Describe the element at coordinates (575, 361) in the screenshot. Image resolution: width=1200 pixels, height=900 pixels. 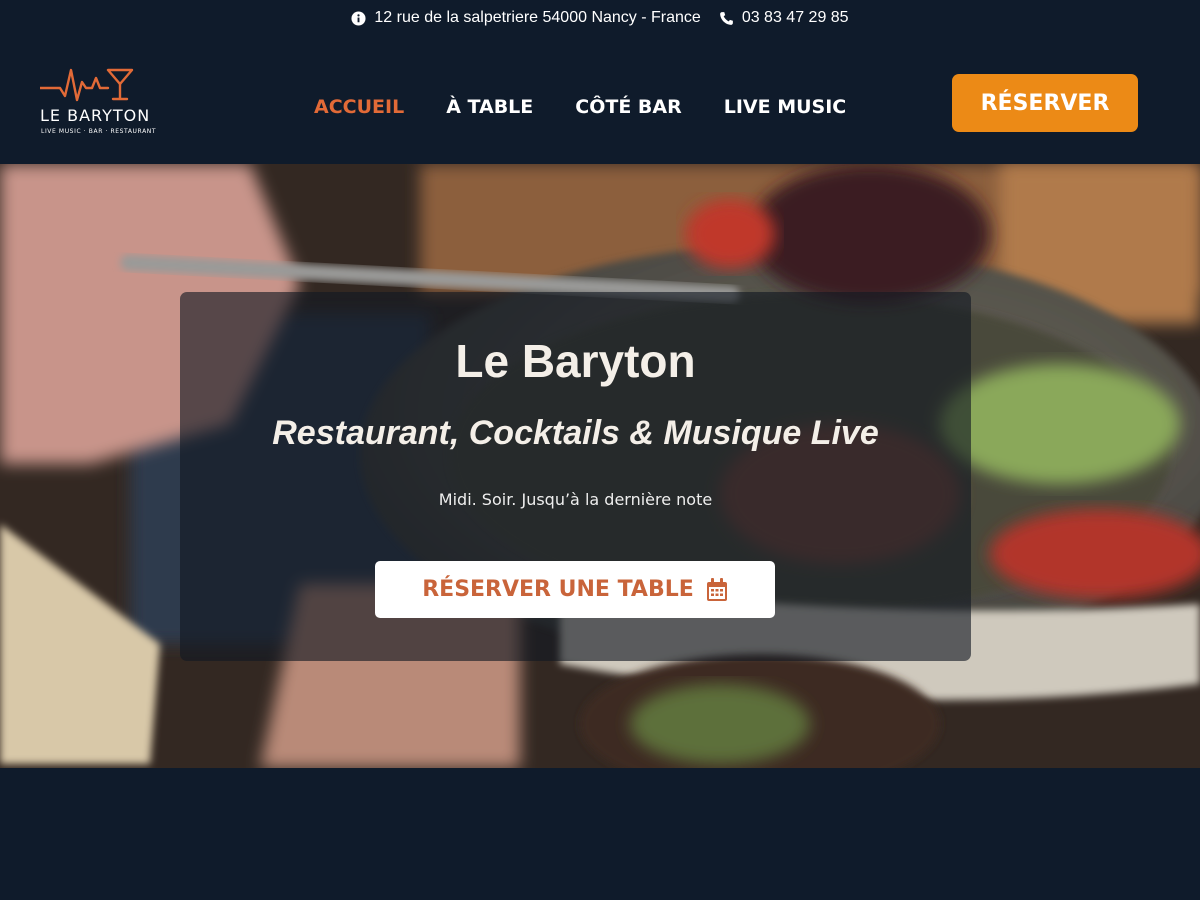
I see `hero-title: Le Baryton` at that location.